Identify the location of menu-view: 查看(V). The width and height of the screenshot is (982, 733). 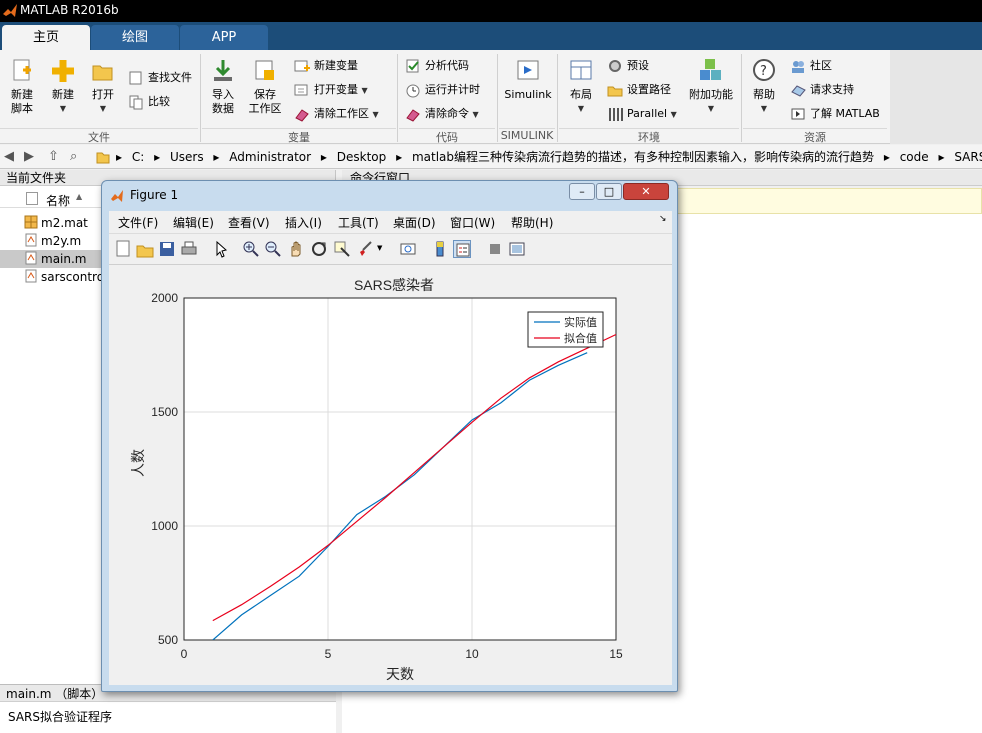
(249, 222).